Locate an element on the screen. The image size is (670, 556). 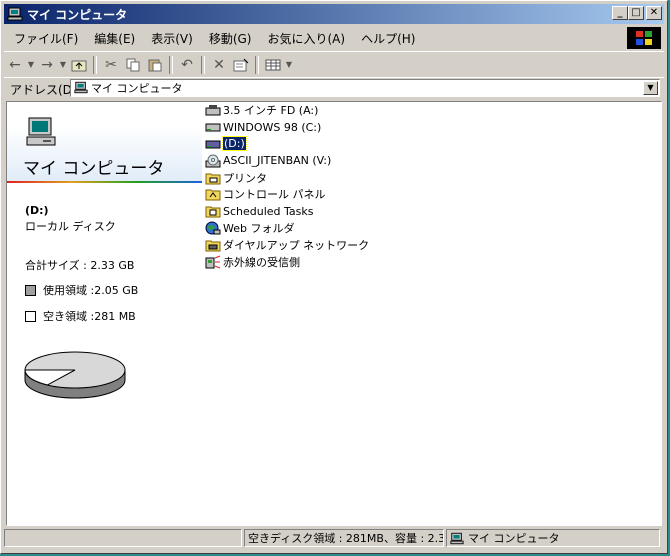
list-item-c-drive: WINDOWS 98 (C:) is located at coordinates (287, 127).